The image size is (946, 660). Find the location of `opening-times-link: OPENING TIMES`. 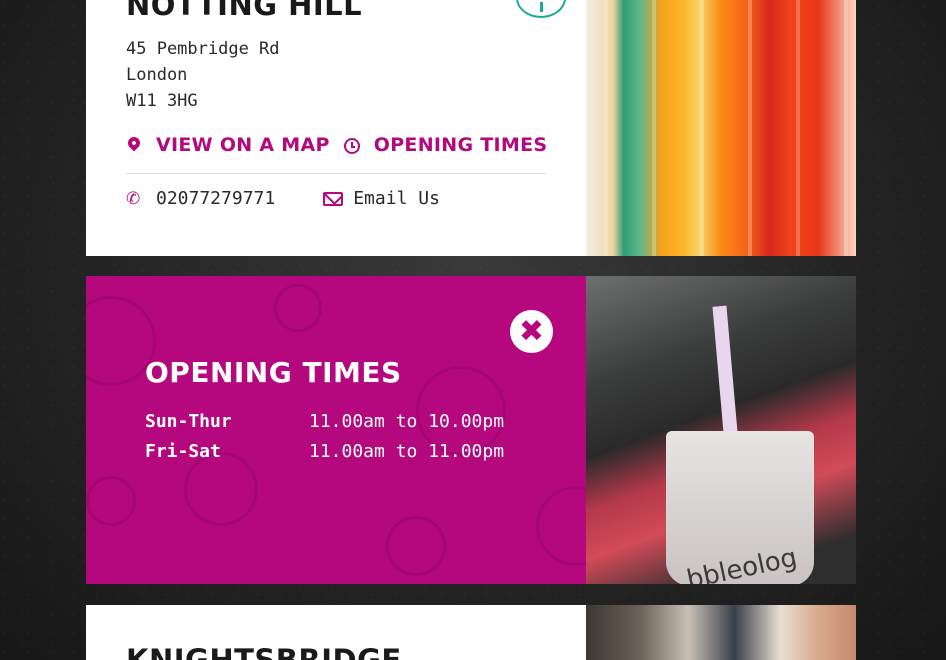

opening-times-link: OPENING TIMES is located at coordinates (445, 145).